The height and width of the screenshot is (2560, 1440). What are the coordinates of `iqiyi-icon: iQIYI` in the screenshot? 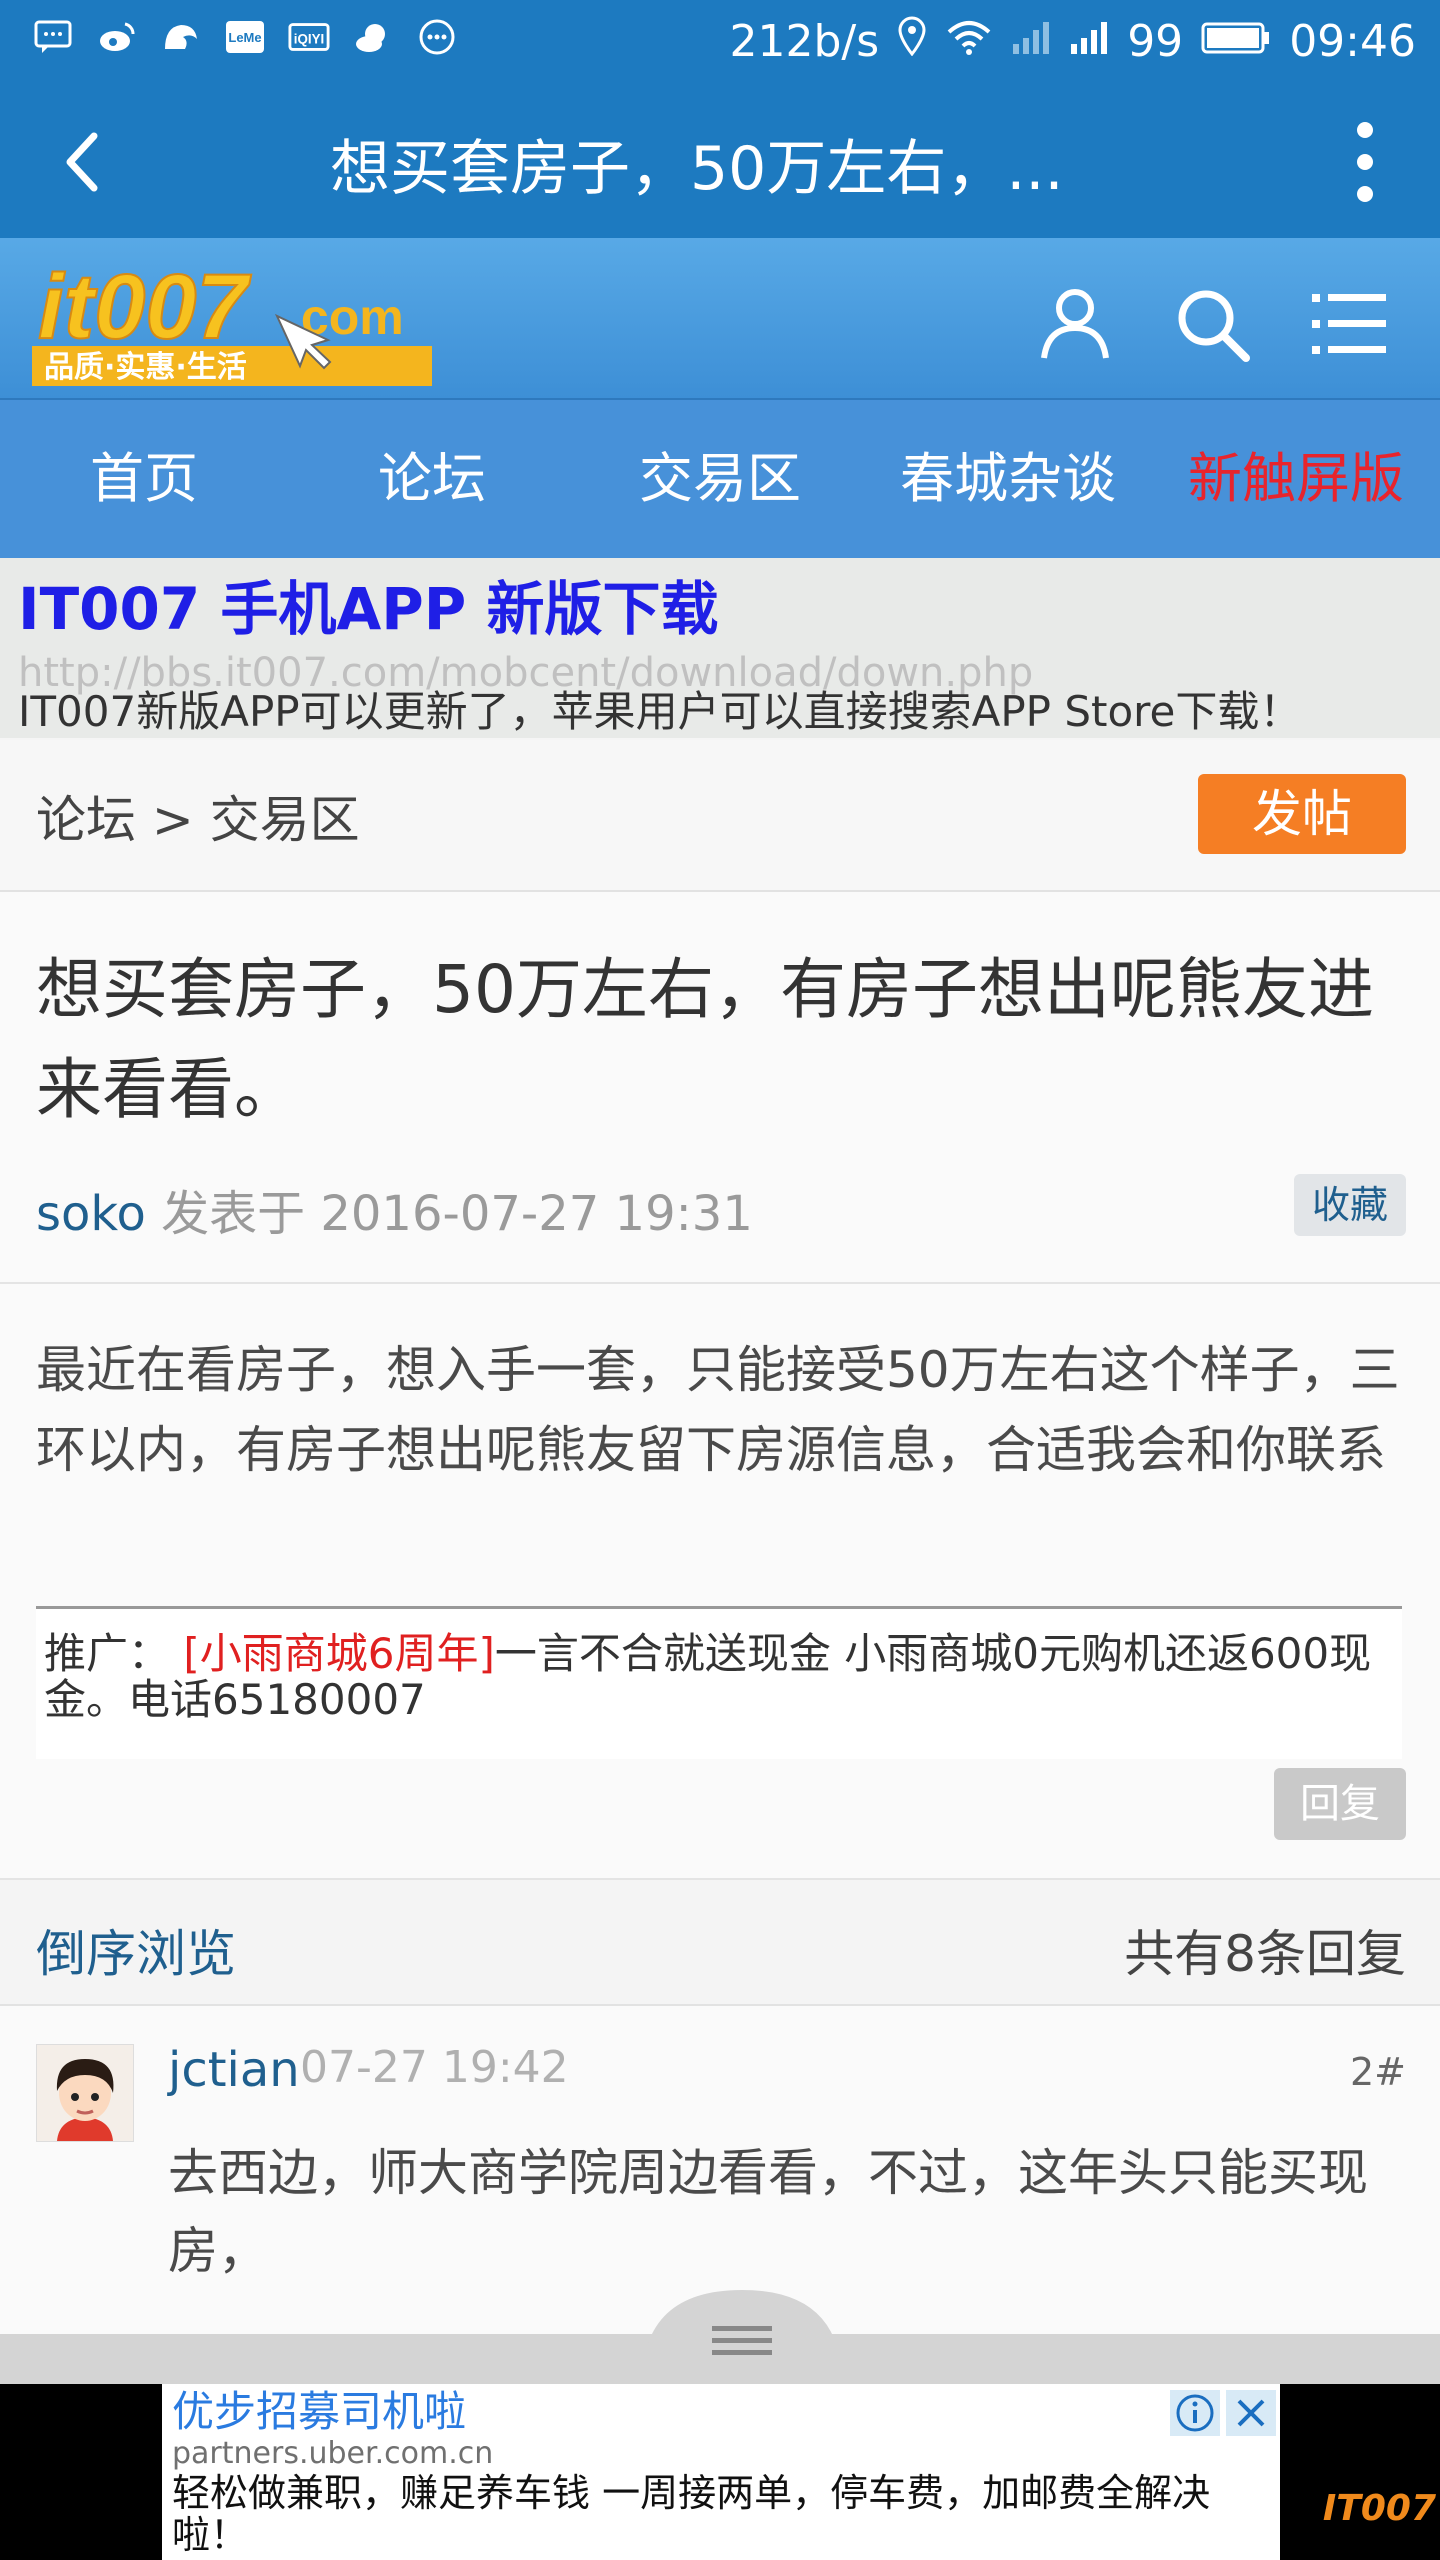 It's located at (309, 37).